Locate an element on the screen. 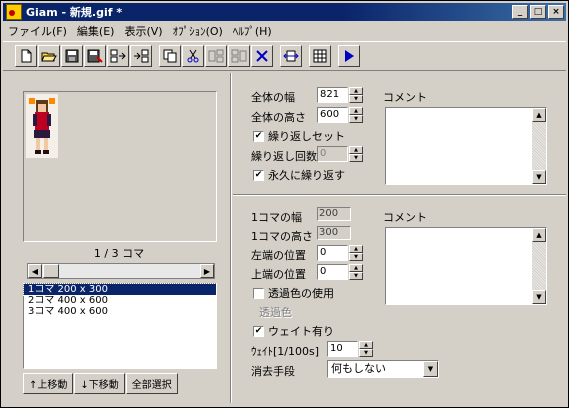  export-frames-icon is located at coordinates (141, 56).